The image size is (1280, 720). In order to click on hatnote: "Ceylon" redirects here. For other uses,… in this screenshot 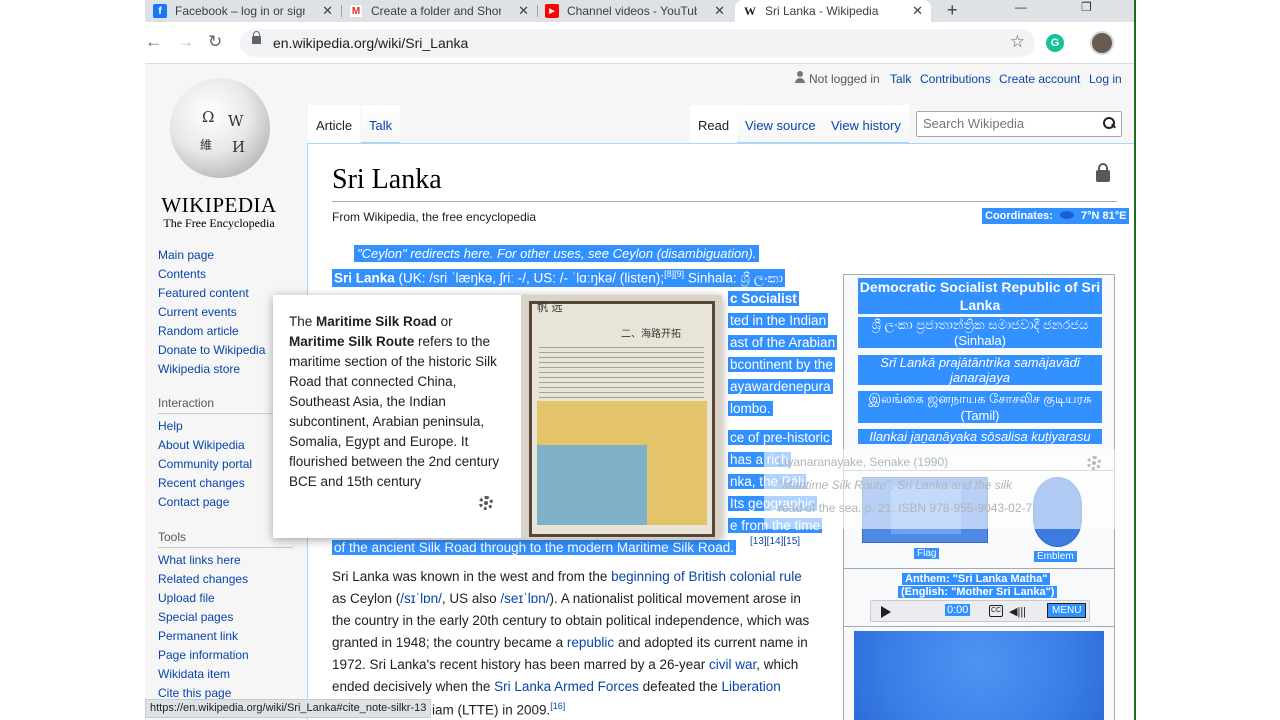, I will do `click(557, 253)`.